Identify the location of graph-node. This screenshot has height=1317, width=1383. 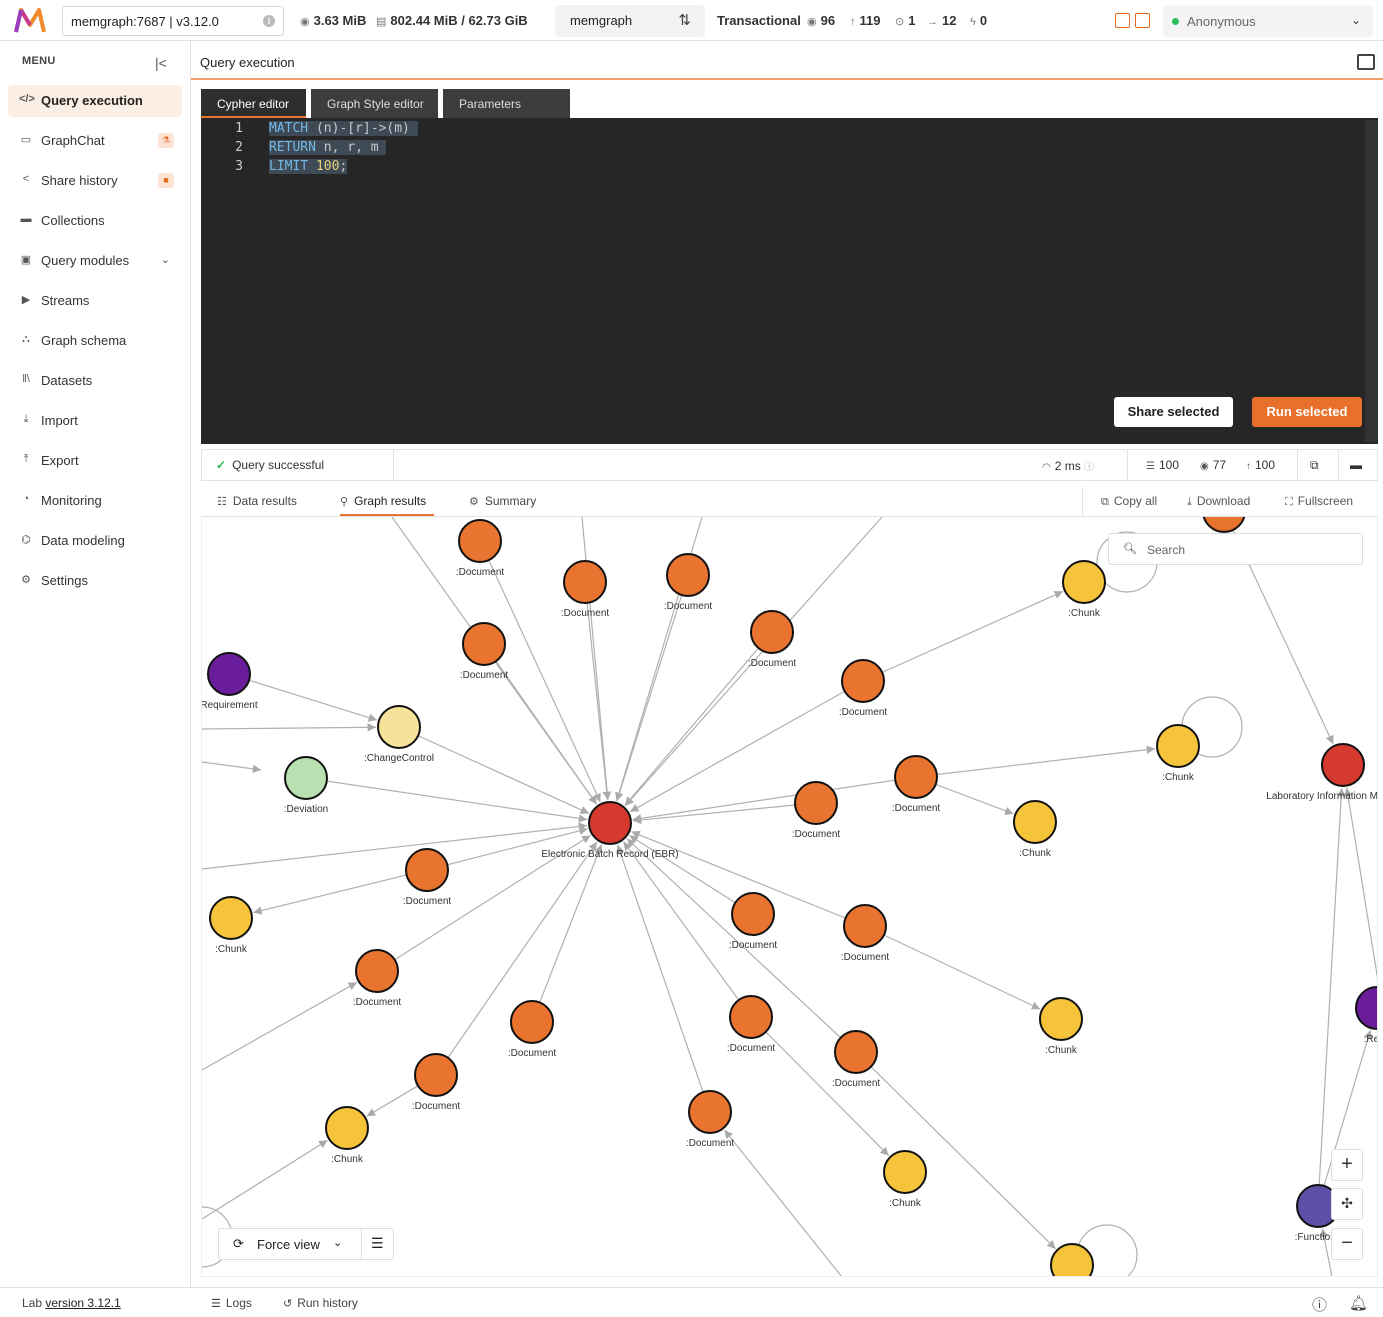
(1224, 525).